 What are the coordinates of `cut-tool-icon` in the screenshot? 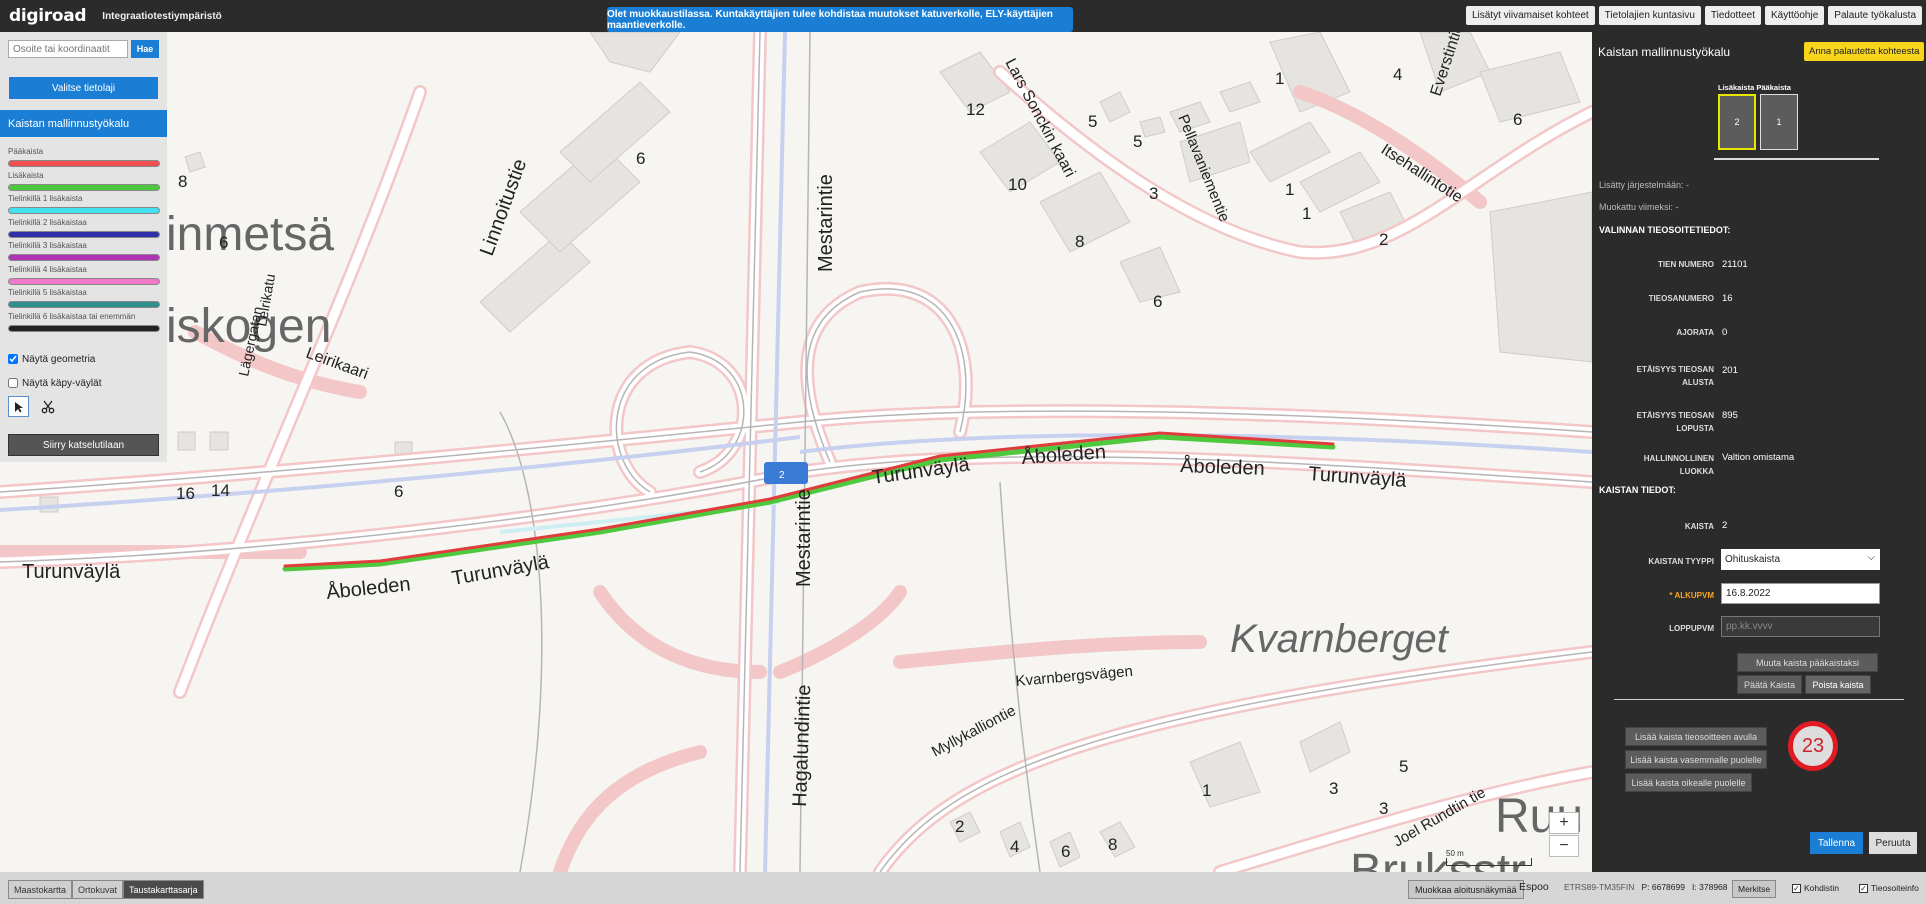 It's located at (47, 406).